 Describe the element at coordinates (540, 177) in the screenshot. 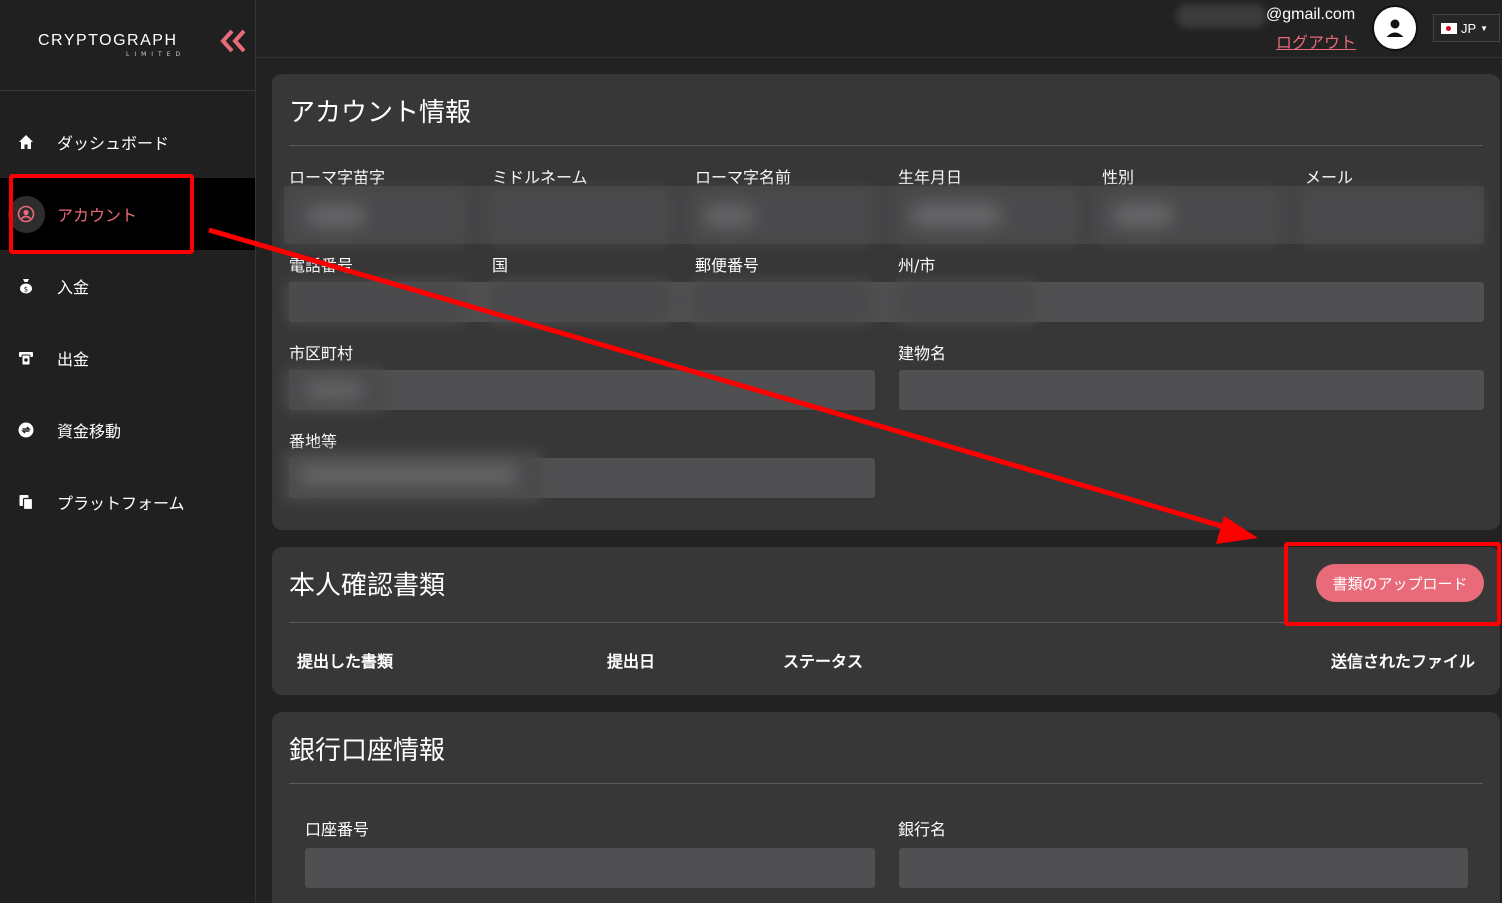

I see `middle-name-label: ミドルネーム` at that location.